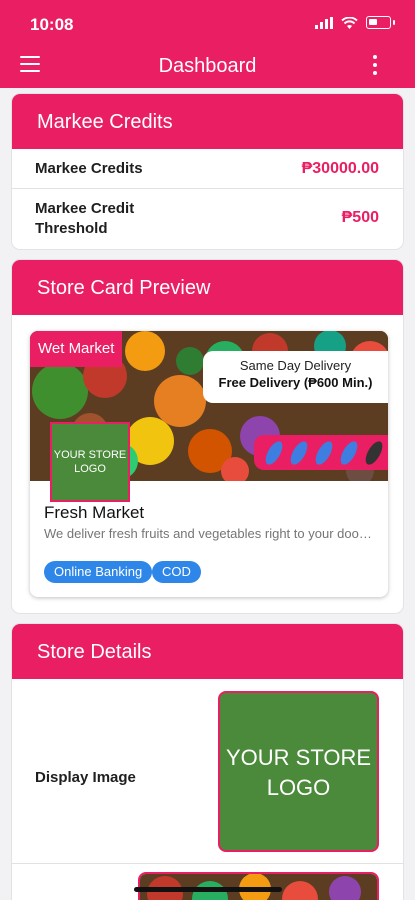 Image resolution: width=415 pixels, height=900 pixels. I want to click on payment-icons-strip, so click(321, 452).